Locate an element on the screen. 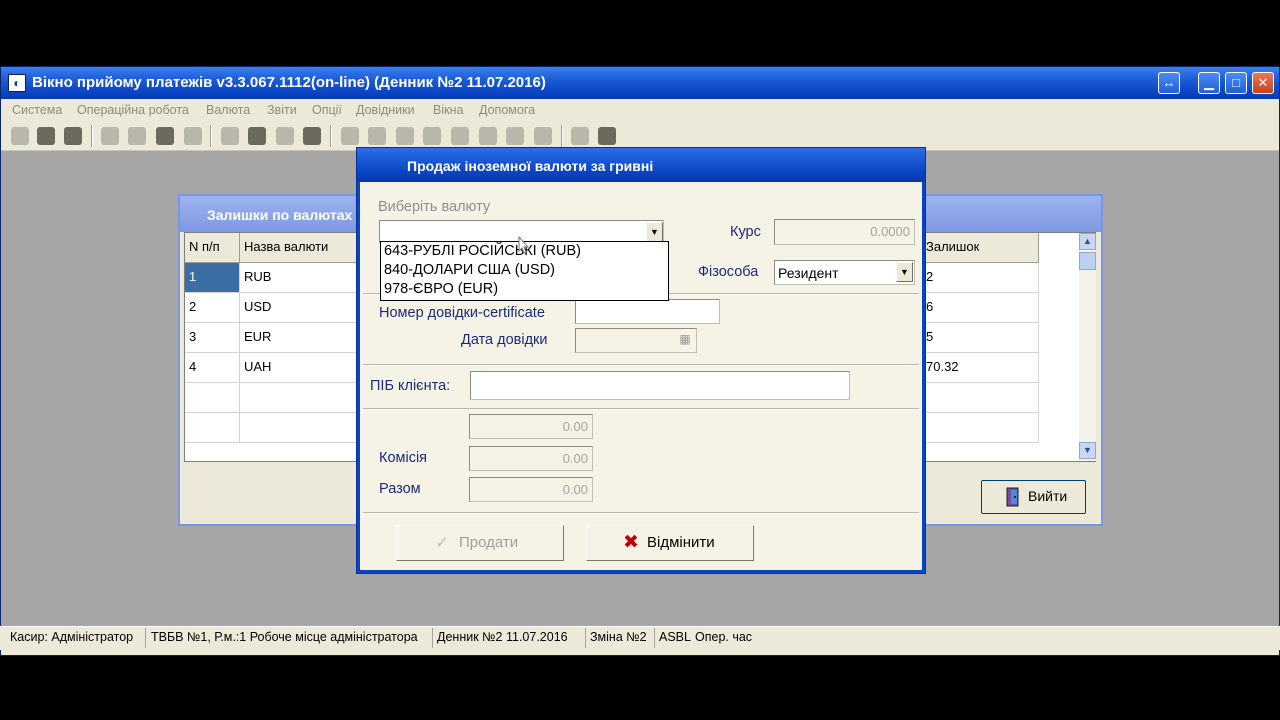  status-operating-time: Опер. час is located at coordinates (724, 637).